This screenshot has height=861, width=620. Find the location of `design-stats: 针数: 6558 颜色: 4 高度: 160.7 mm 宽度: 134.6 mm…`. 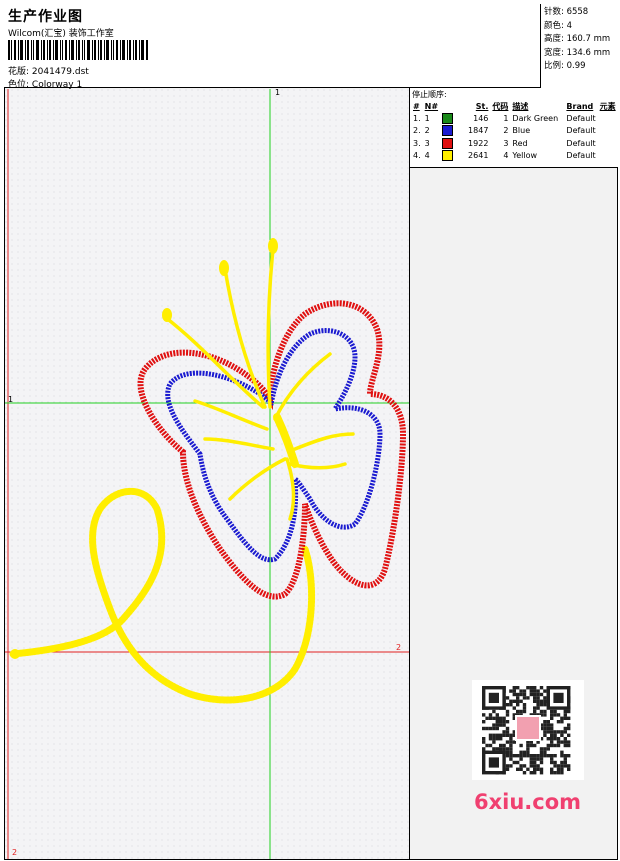

design-stats: 针数: 6558 颜色: 4 高度: 160.7 mm 宽度: 134.6 mm… is located at coordinates (579, 46).